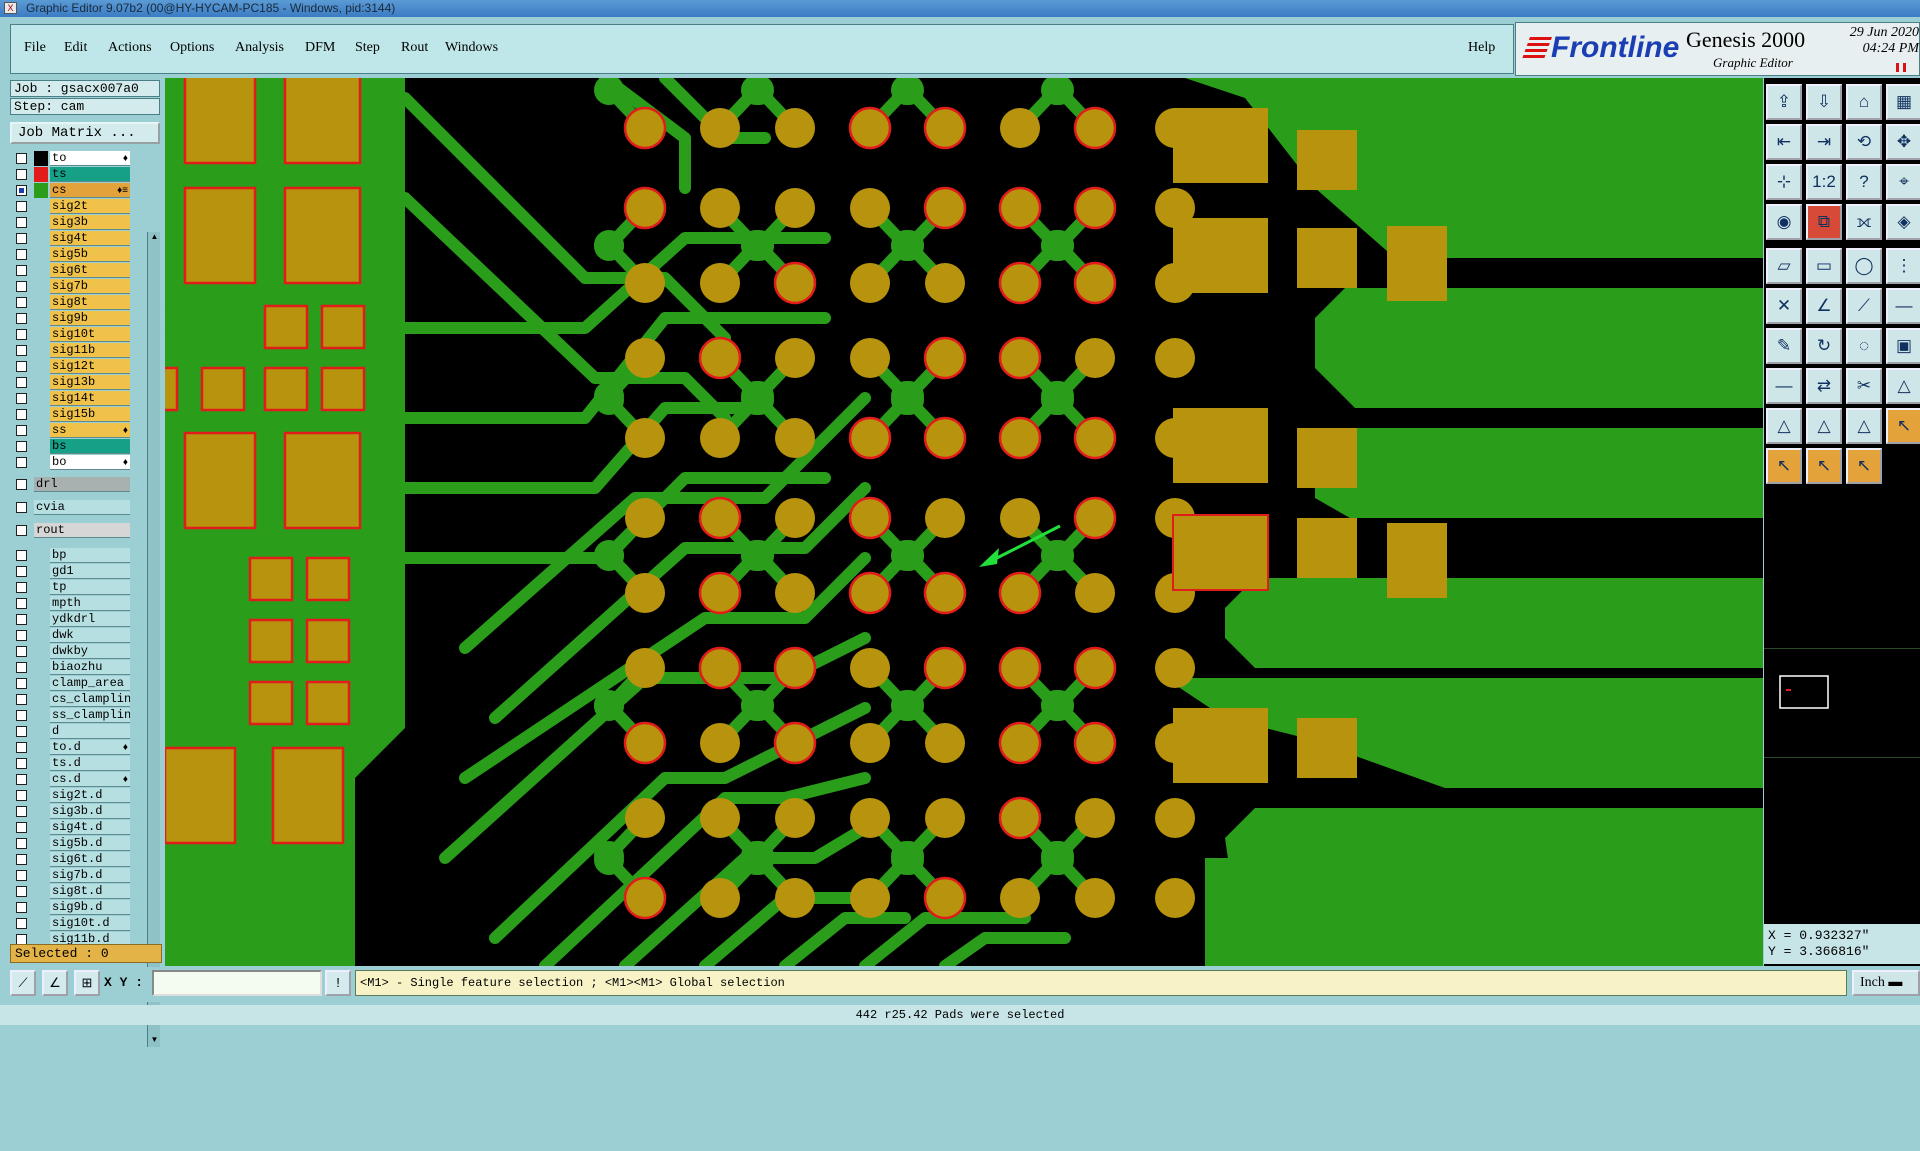  What do you see at coordinates (90, 603) in the screenshot?
I see `layer-name: mpth` at bounding box center [90, 603].